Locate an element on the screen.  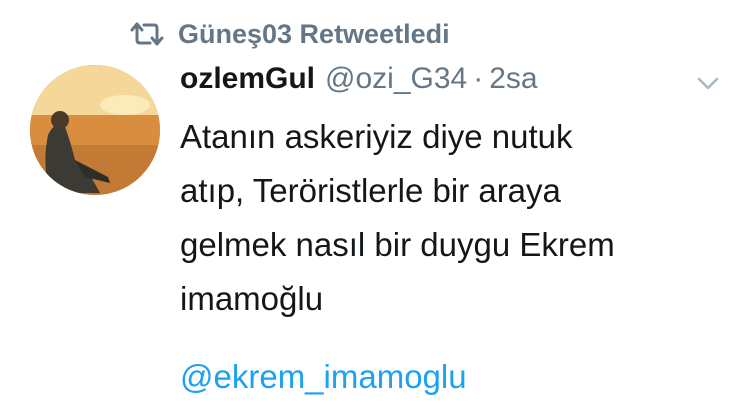
retweet-icon is located at coordinates (147, 34).